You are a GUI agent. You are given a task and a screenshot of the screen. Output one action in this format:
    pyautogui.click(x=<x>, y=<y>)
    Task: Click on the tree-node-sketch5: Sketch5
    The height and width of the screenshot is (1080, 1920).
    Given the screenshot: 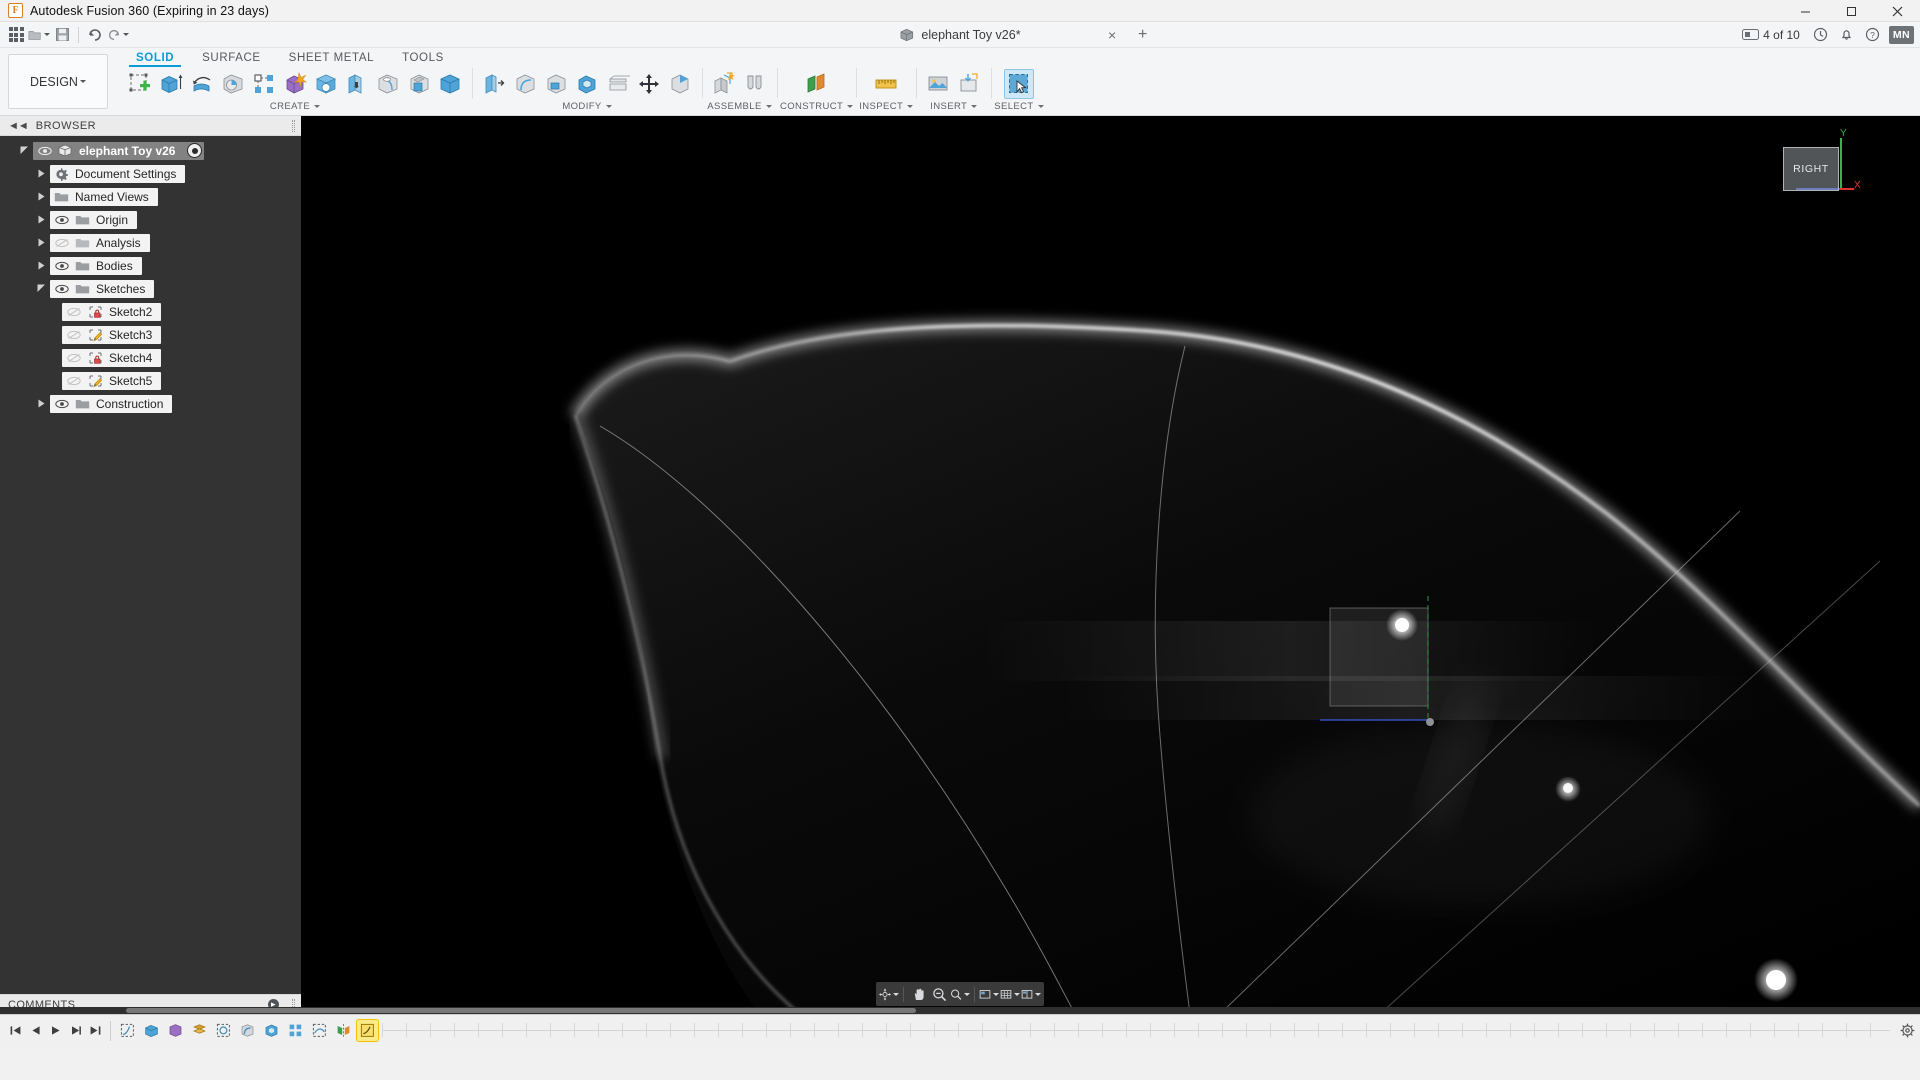 What is the action you would take?
    pyautogui.click(x=150, y=380)
    